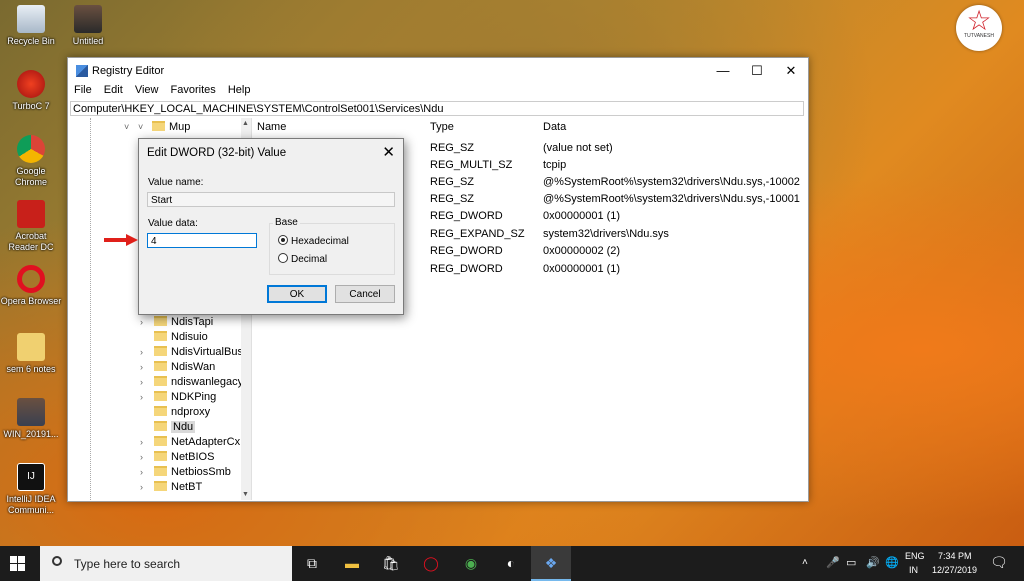  Describe the element at coordinates (174, 337) in the screenshot. I see `tree-item-ndisuio: Ndisuio` at that location.